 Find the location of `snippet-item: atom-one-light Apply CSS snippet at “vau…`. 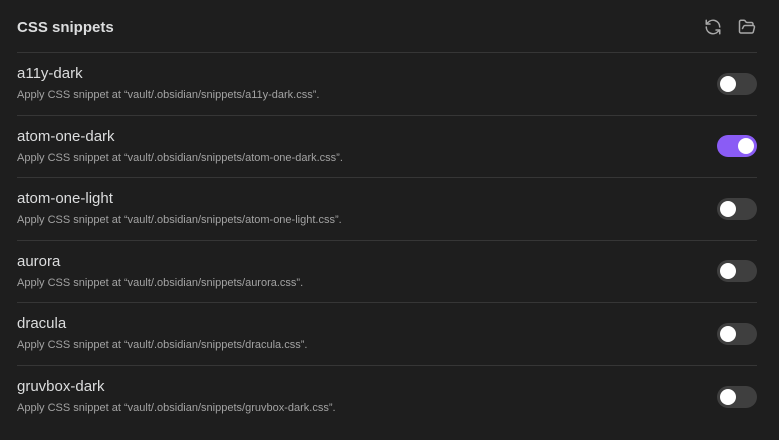

snippet-item: atom-one-light Apply CSS snippet at “vau… is located at coordinates (387, 209).